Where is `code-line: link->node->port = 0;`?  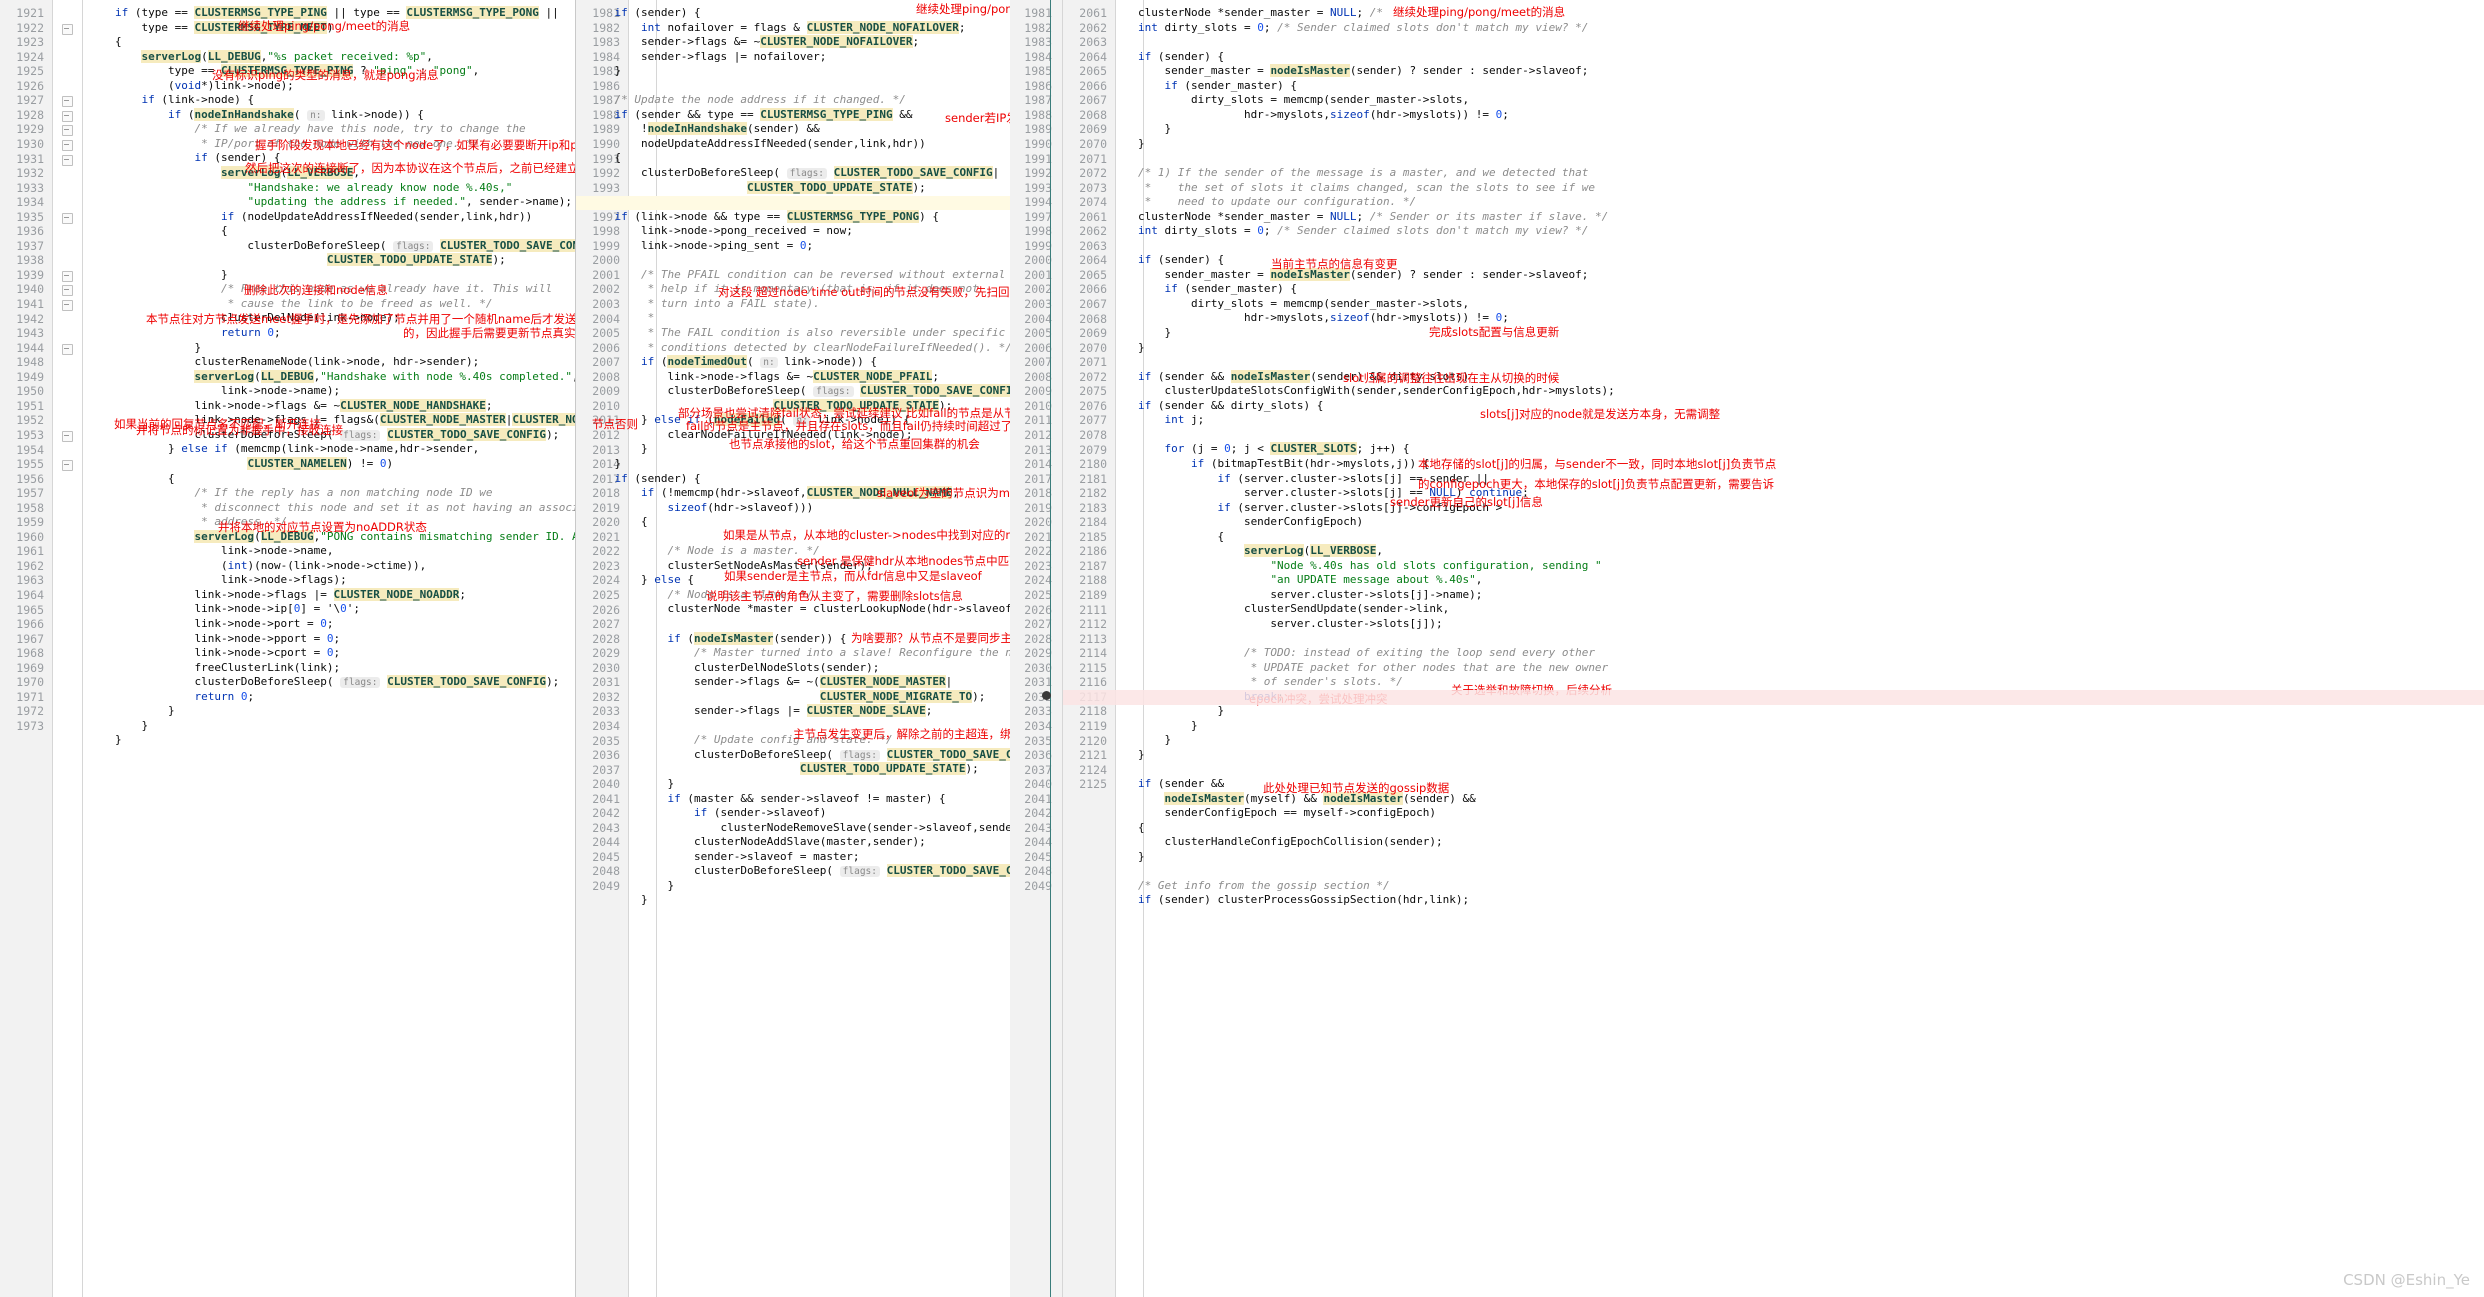
code-line: link->node->port = 0; is located at coordinates (318, 624).